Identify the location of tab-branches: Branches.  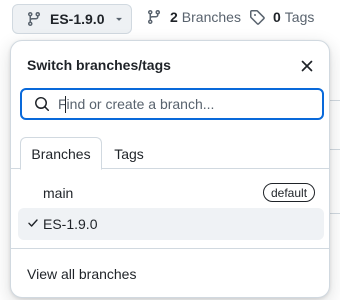
(61, 153).